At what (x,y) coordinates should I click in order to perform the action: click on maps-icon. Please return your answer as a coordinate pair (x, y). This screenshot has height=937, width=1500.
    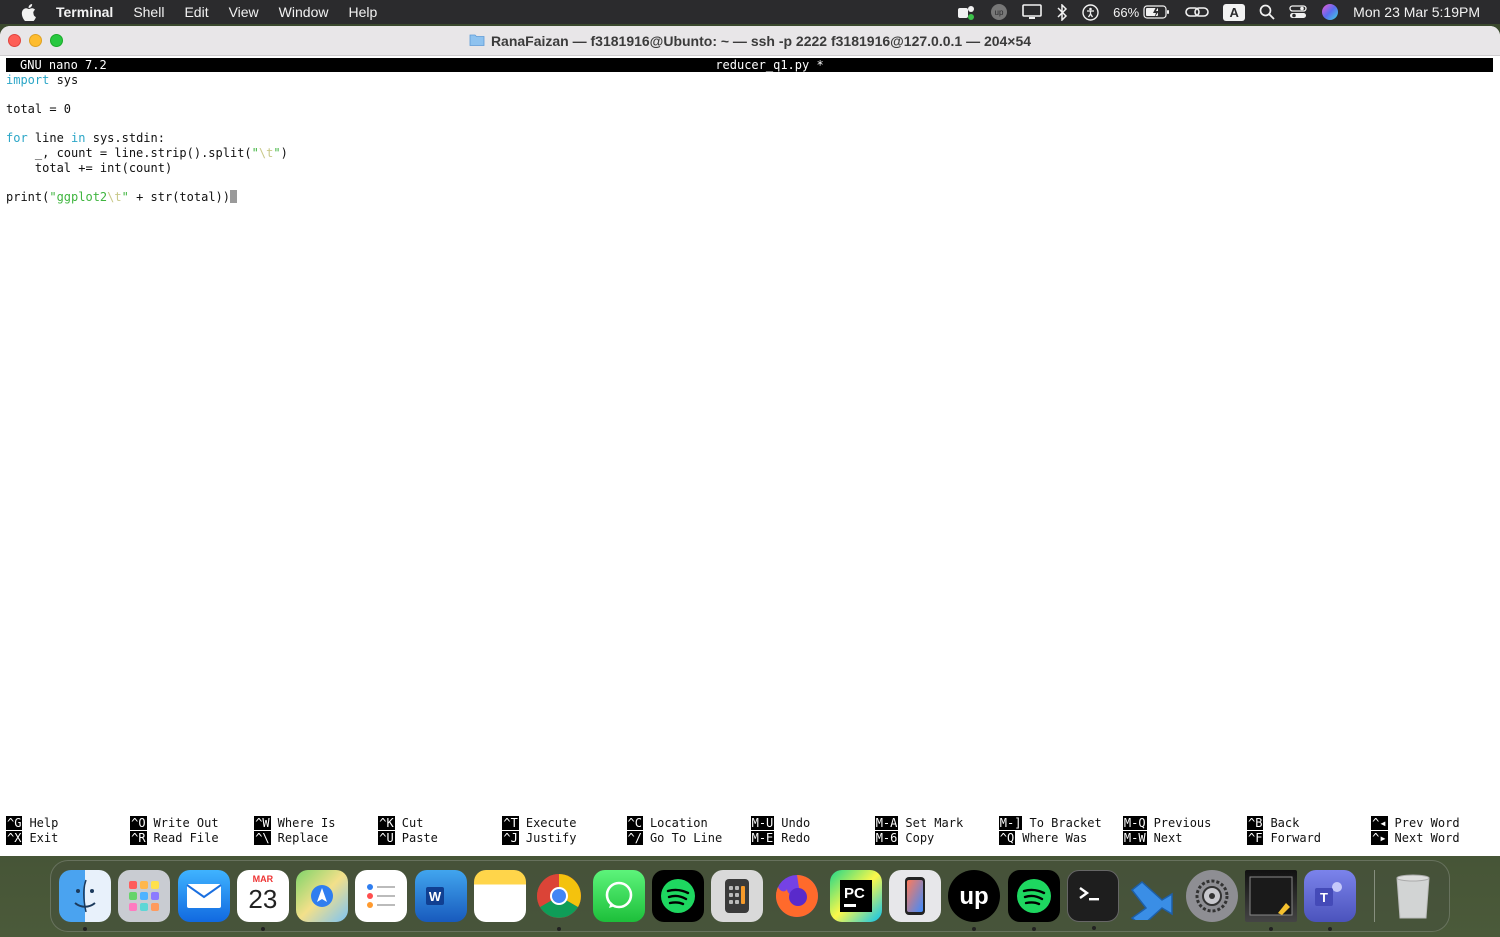
    Looking at the image, I should click on (322, 896).